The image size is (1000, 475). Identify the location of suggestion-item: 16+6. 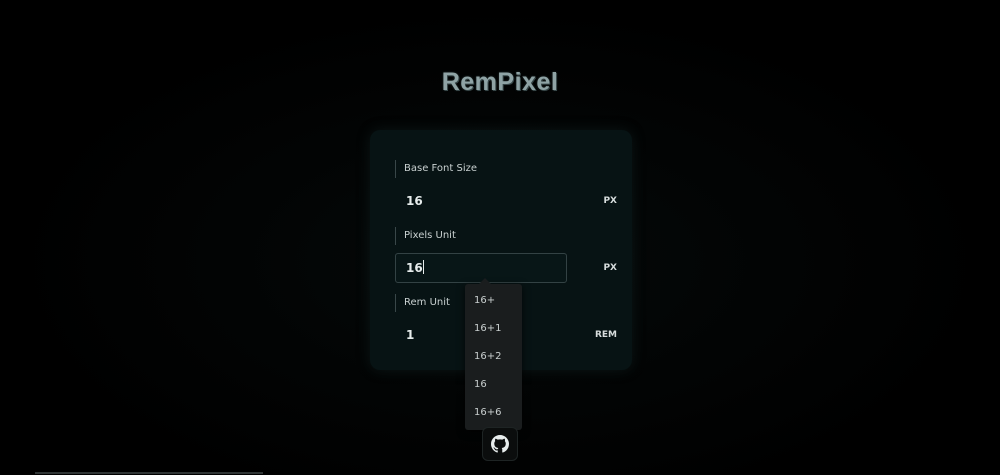
(487, 413).